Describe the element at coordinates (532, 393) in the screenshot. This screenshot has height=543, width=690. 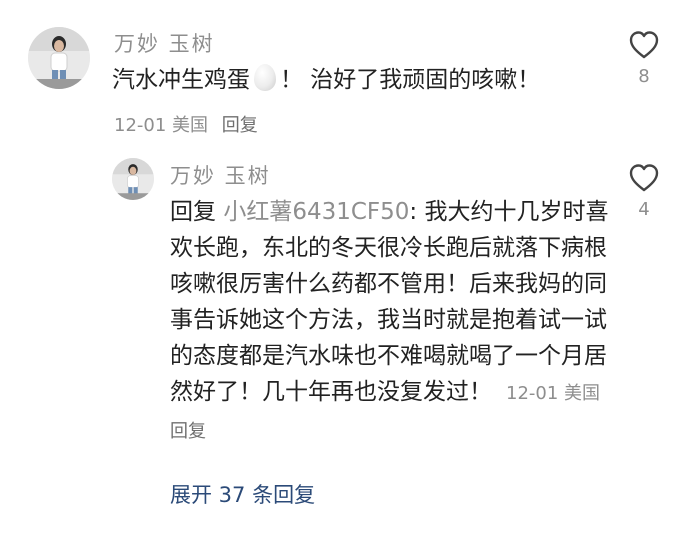
I see `reply-date: 12-01` at that location.